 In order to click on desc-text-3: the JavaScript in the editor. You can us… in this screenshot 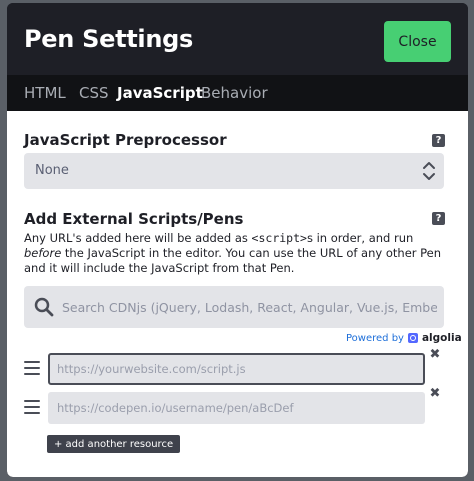, I will do `click(233, 260)`.